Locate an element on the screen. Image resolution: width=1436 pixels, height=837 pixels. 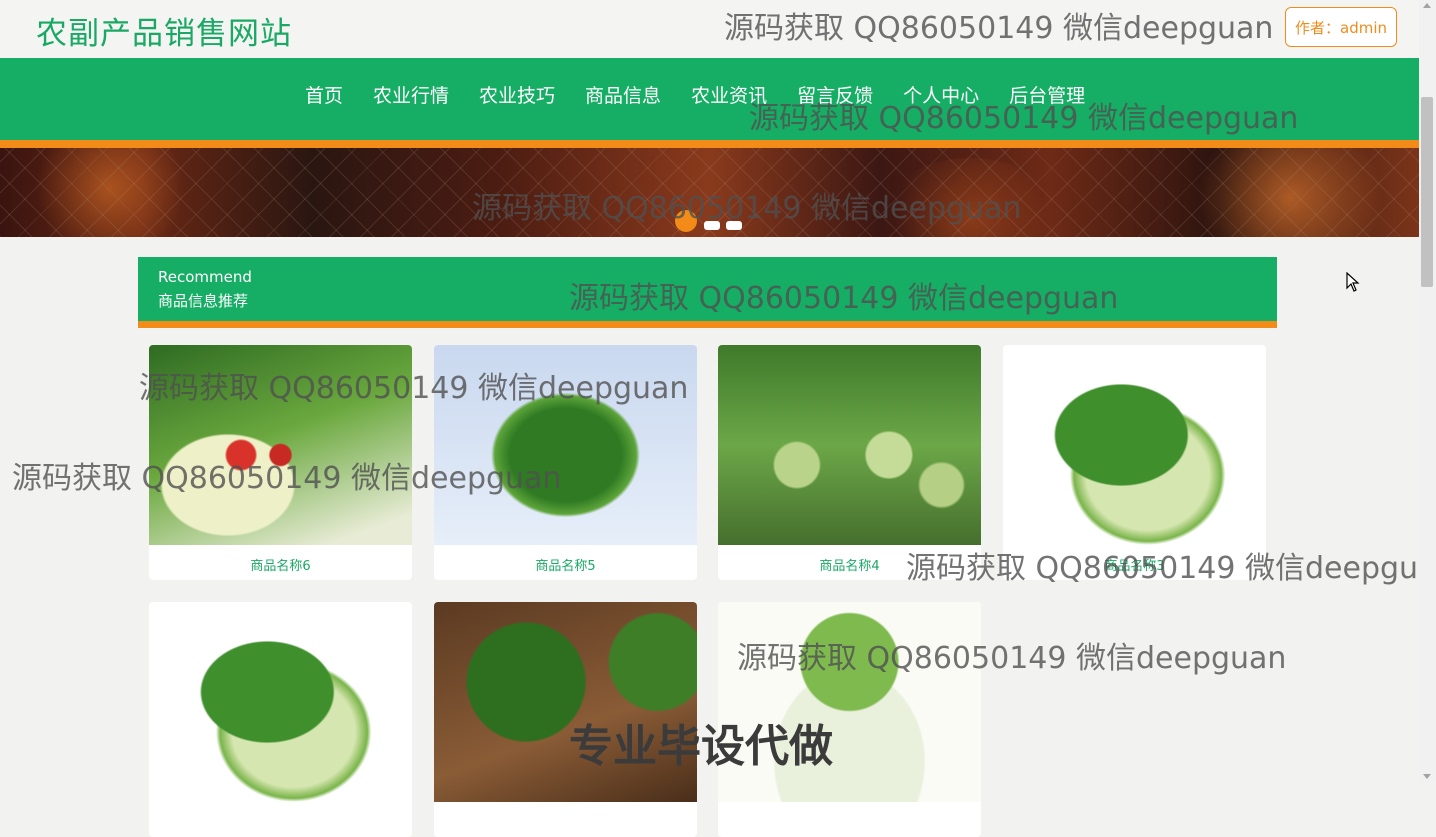
nav-item-products: 商品信息 is located at coordinates (623, 94).